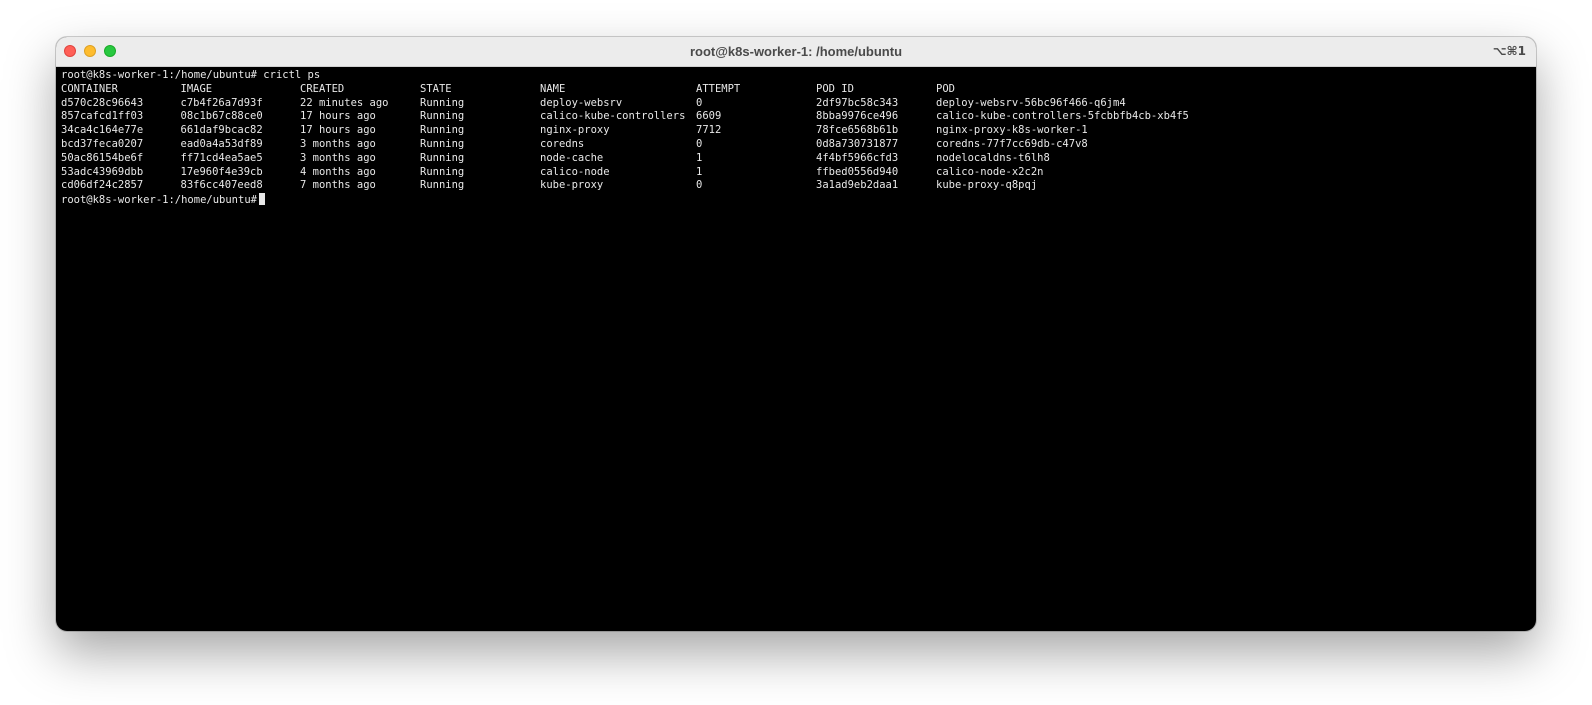  Describe the element at coordinates (221, 116) in the screenshot. I see `cell-image: 08c1b67c88ce0` at that location.